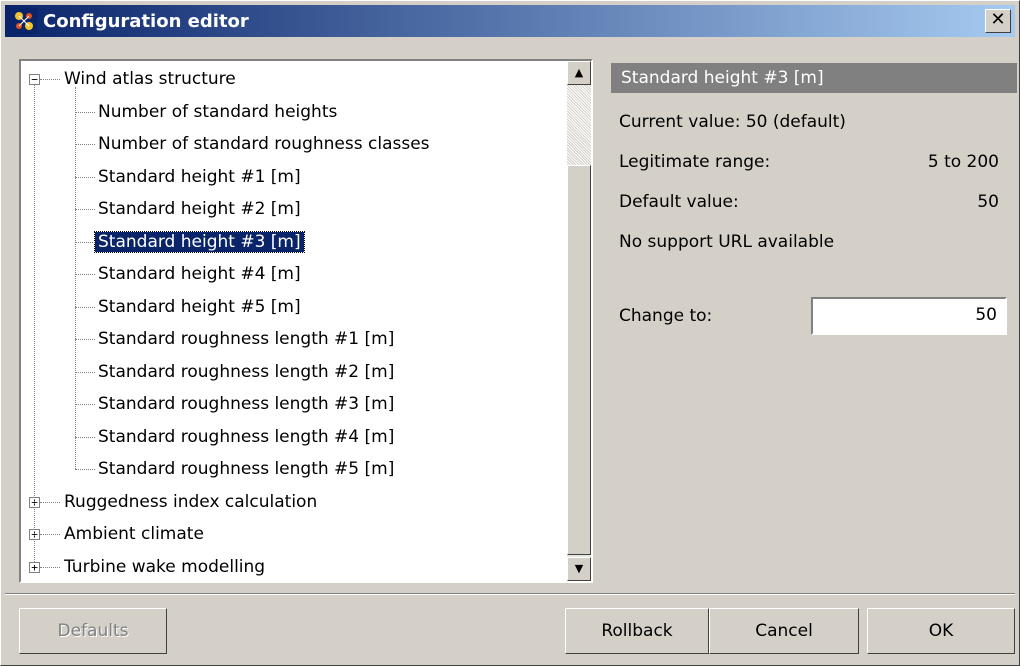 This screenshot has width=1020, height=666. Describe the element at coordinates (732, 122) in the screenshot. I see `current-value-text: Current value: 50 (default)` at that location.